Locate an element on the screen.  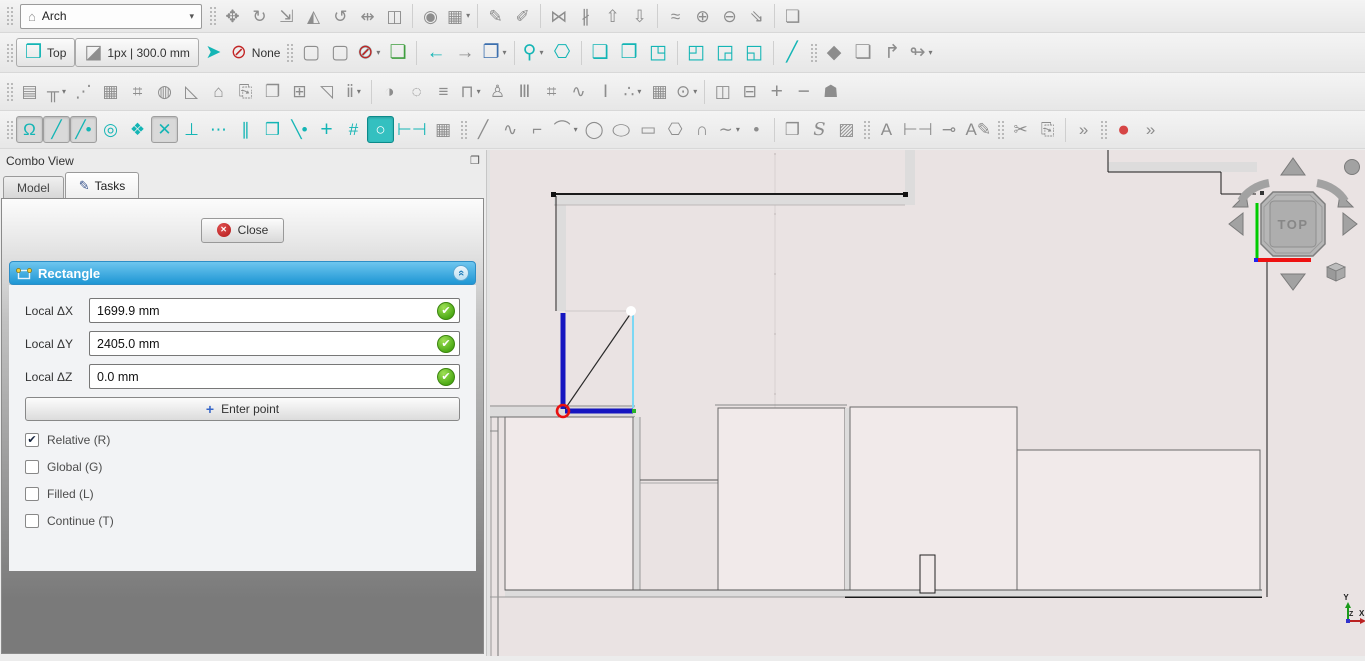
cut-line-icon: ⊟ is located at coordinates (749, 91).